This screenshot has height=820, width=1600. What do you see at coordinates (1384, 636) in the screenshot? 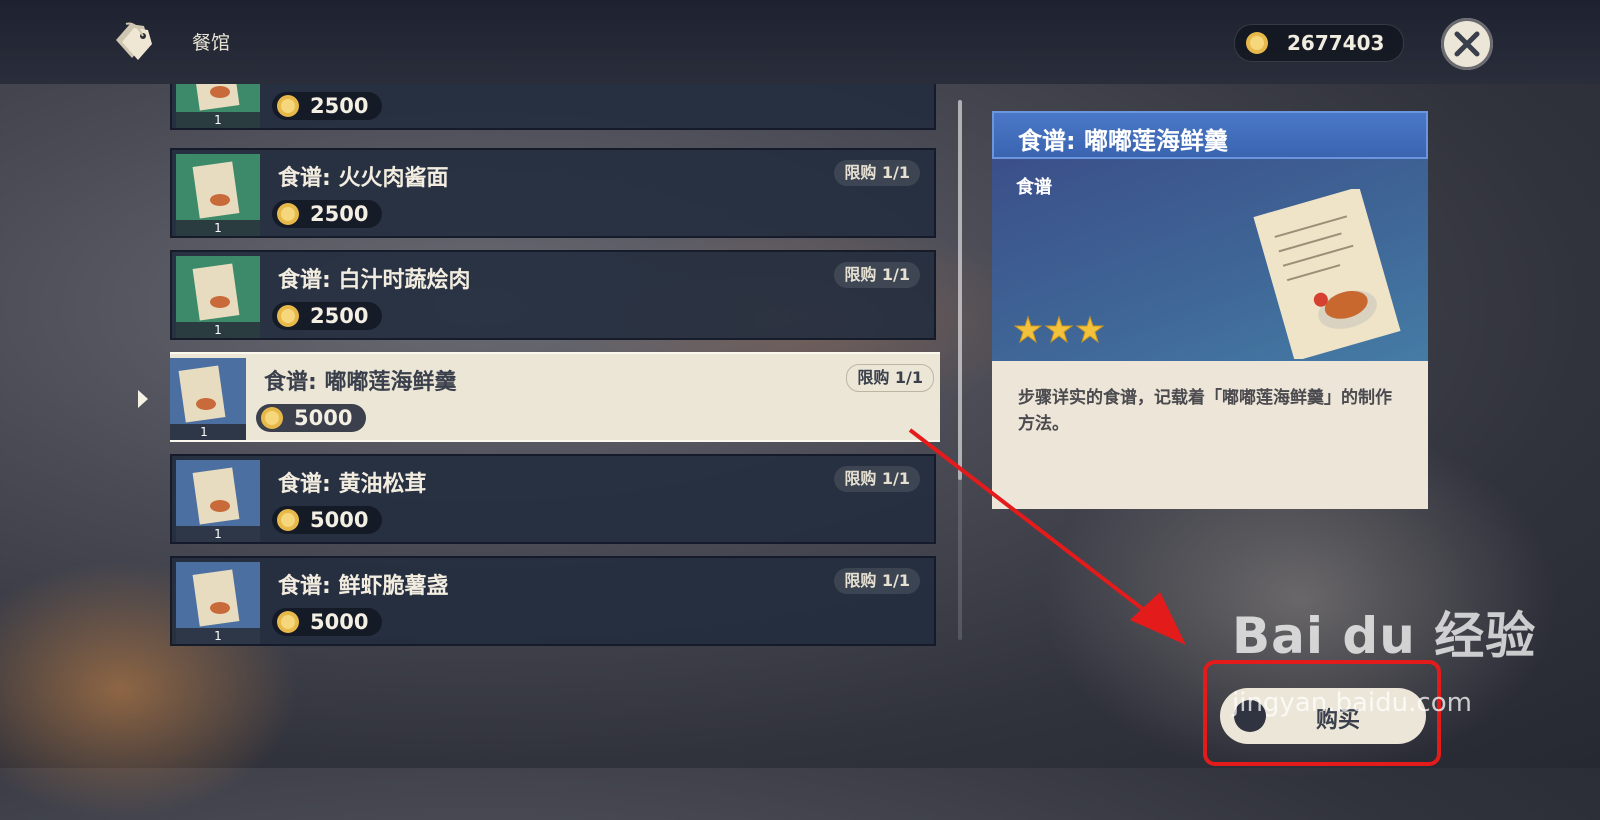
I see `watermark-brand: Bai du 经验` at bounding box center [1384, 636].